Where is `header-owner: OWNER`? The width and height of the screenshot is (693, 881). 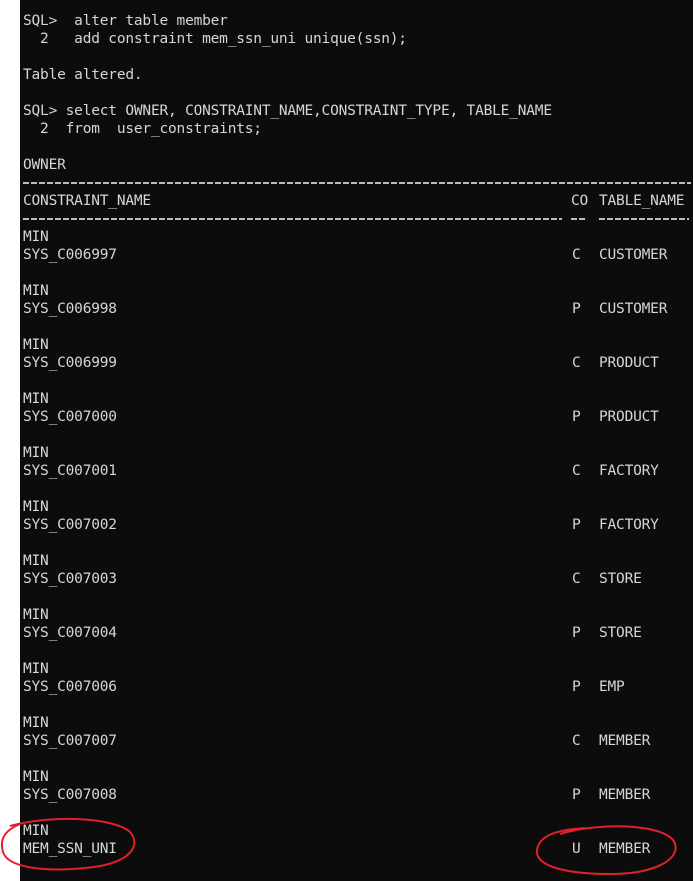
header-owner: OWNER is located at coordinates (44, 165).